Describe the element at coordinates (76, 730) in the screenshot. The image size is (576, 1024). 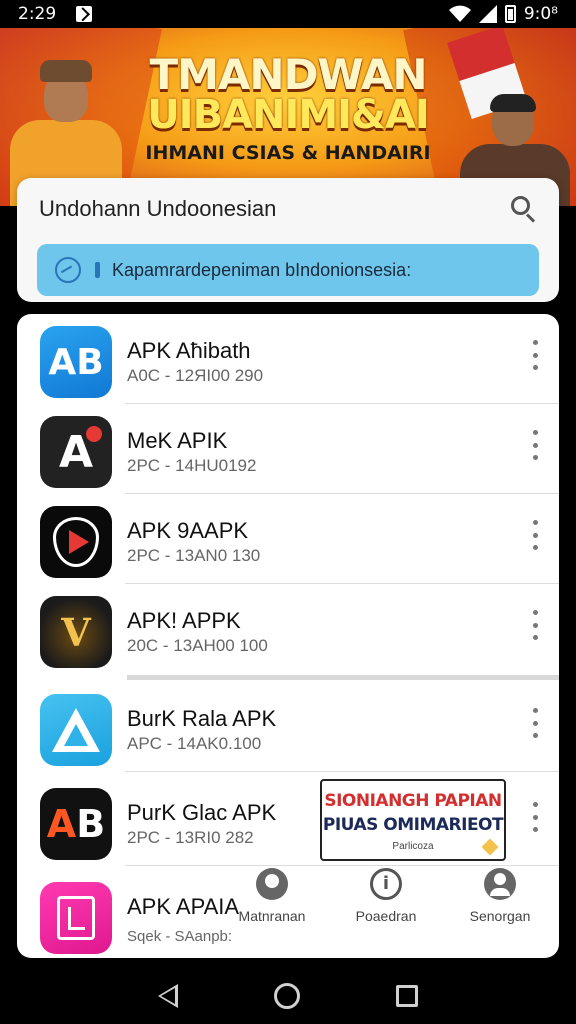
I see `a-light-icon` at that location.